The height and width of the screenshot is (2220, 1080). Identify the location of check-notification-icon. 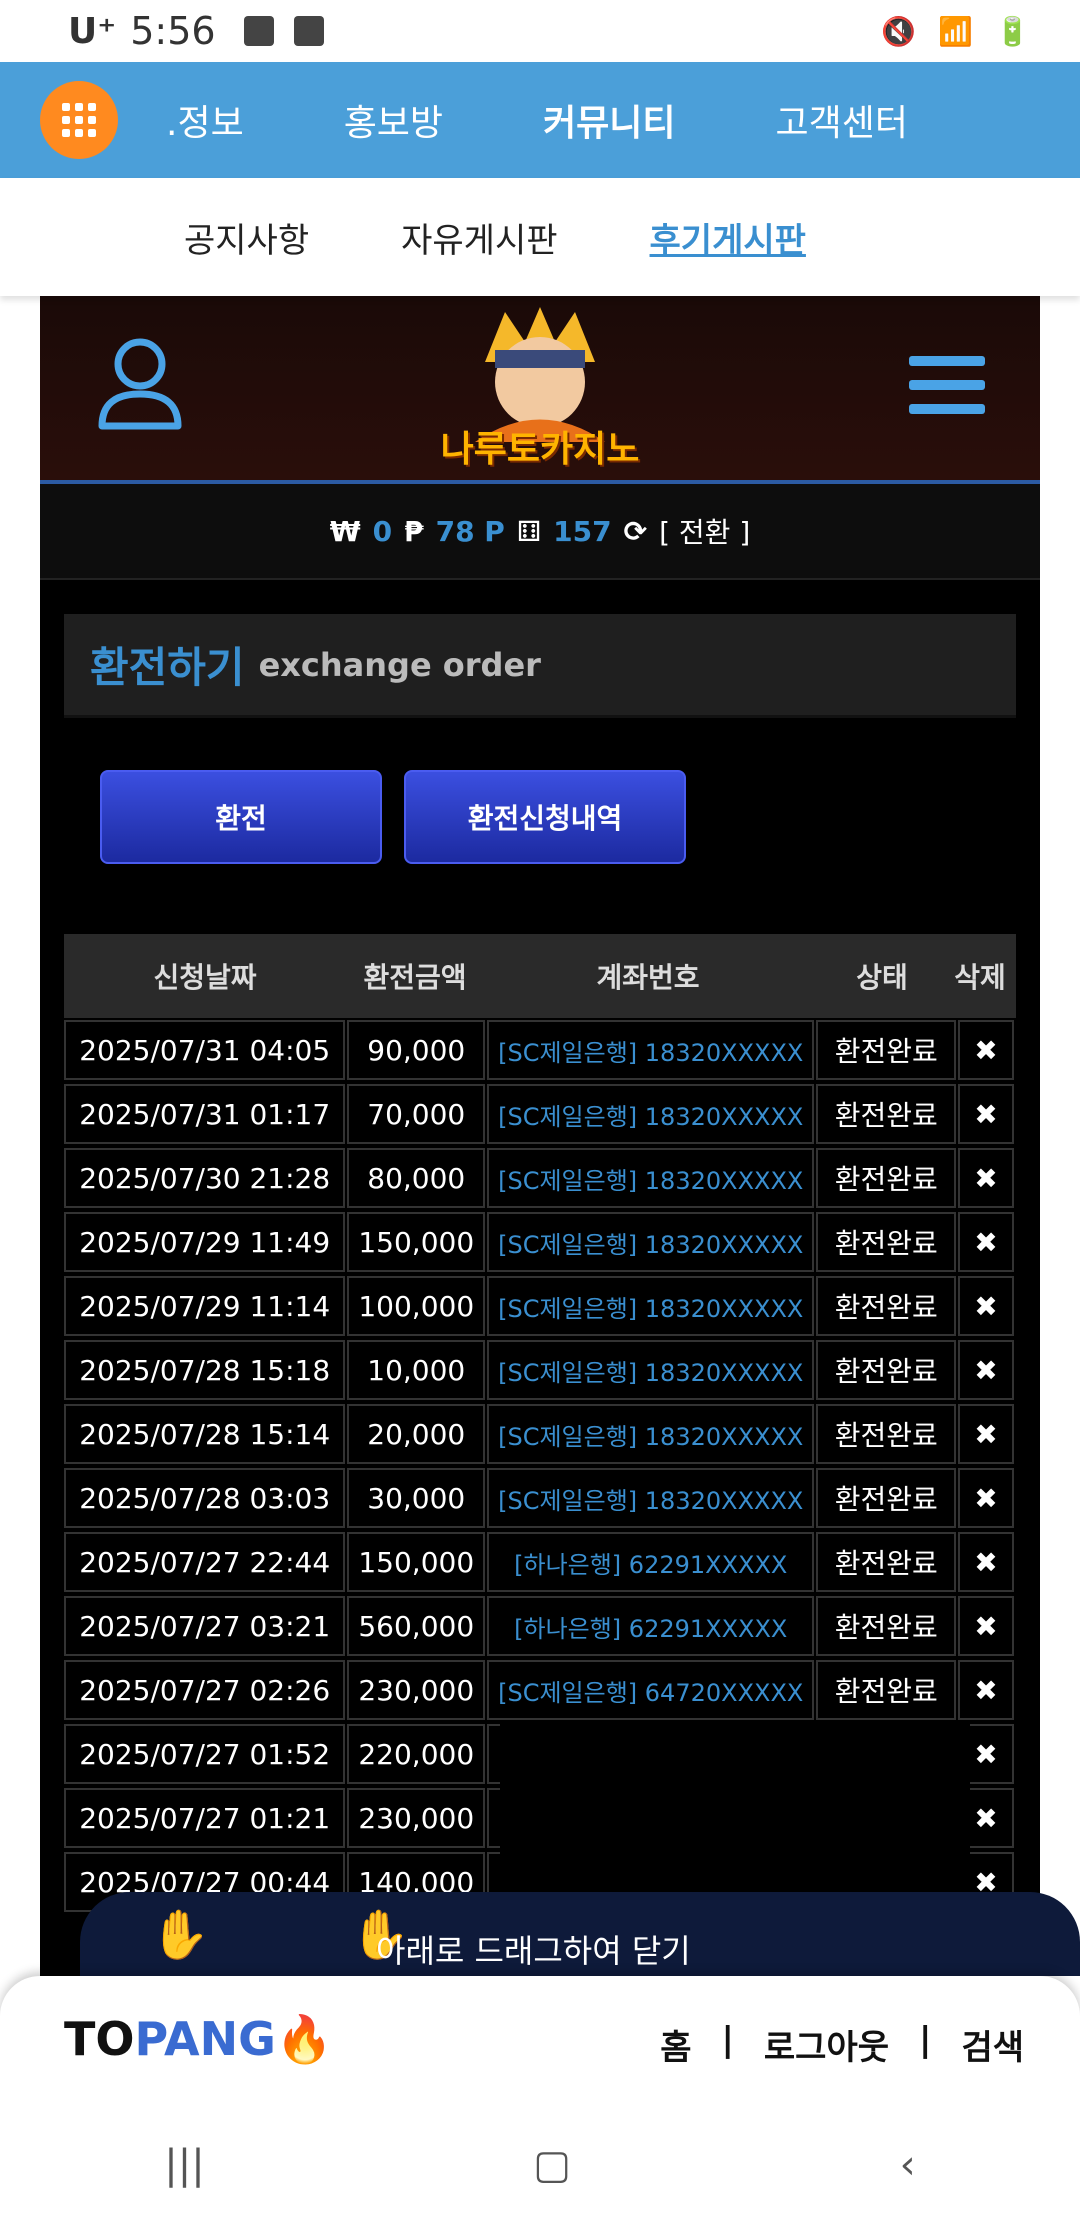
(308, 31).